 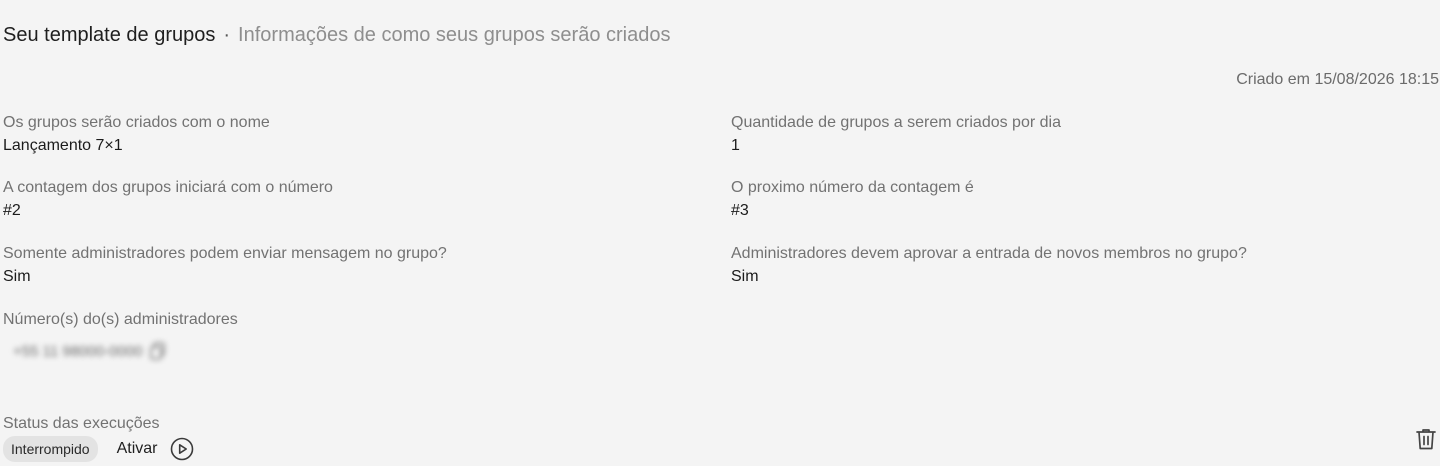 What do you see at coordinates (1426, 439) in the screenshot?
I see `trash-icon` at bounding box center [1426, 439].